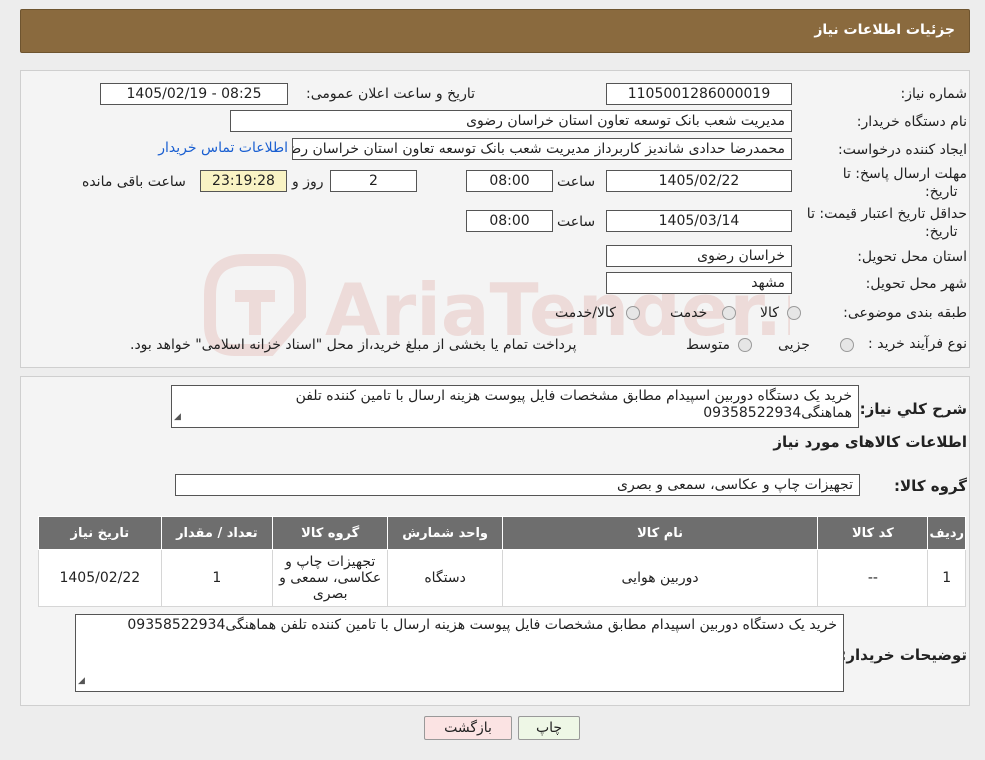  What do you see at coordinates (468, 728) in the screenshot?
I see `back-button: بازگشت` at bounding box center [468, 728].